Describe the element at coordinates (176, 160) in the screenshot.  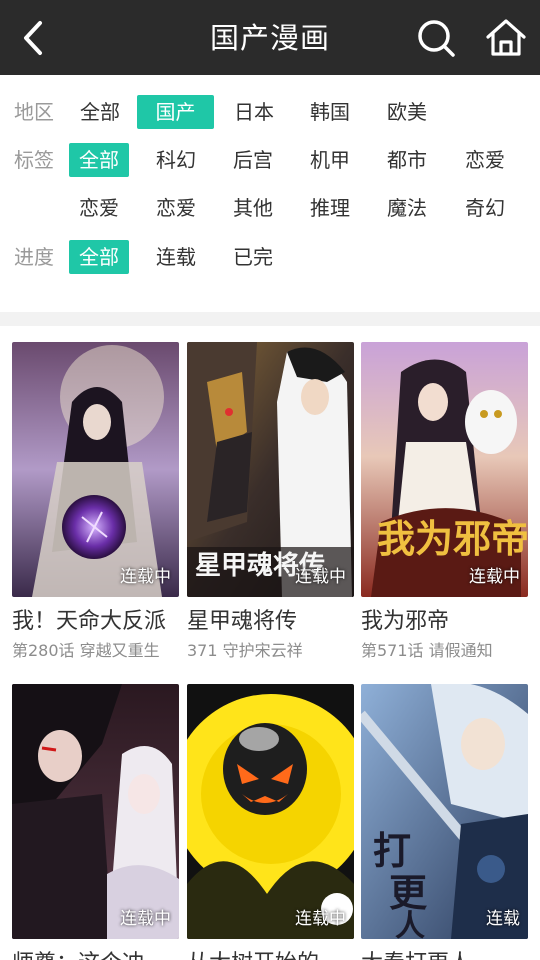
I see `chip-tag-scifi: 科幻` at that location.